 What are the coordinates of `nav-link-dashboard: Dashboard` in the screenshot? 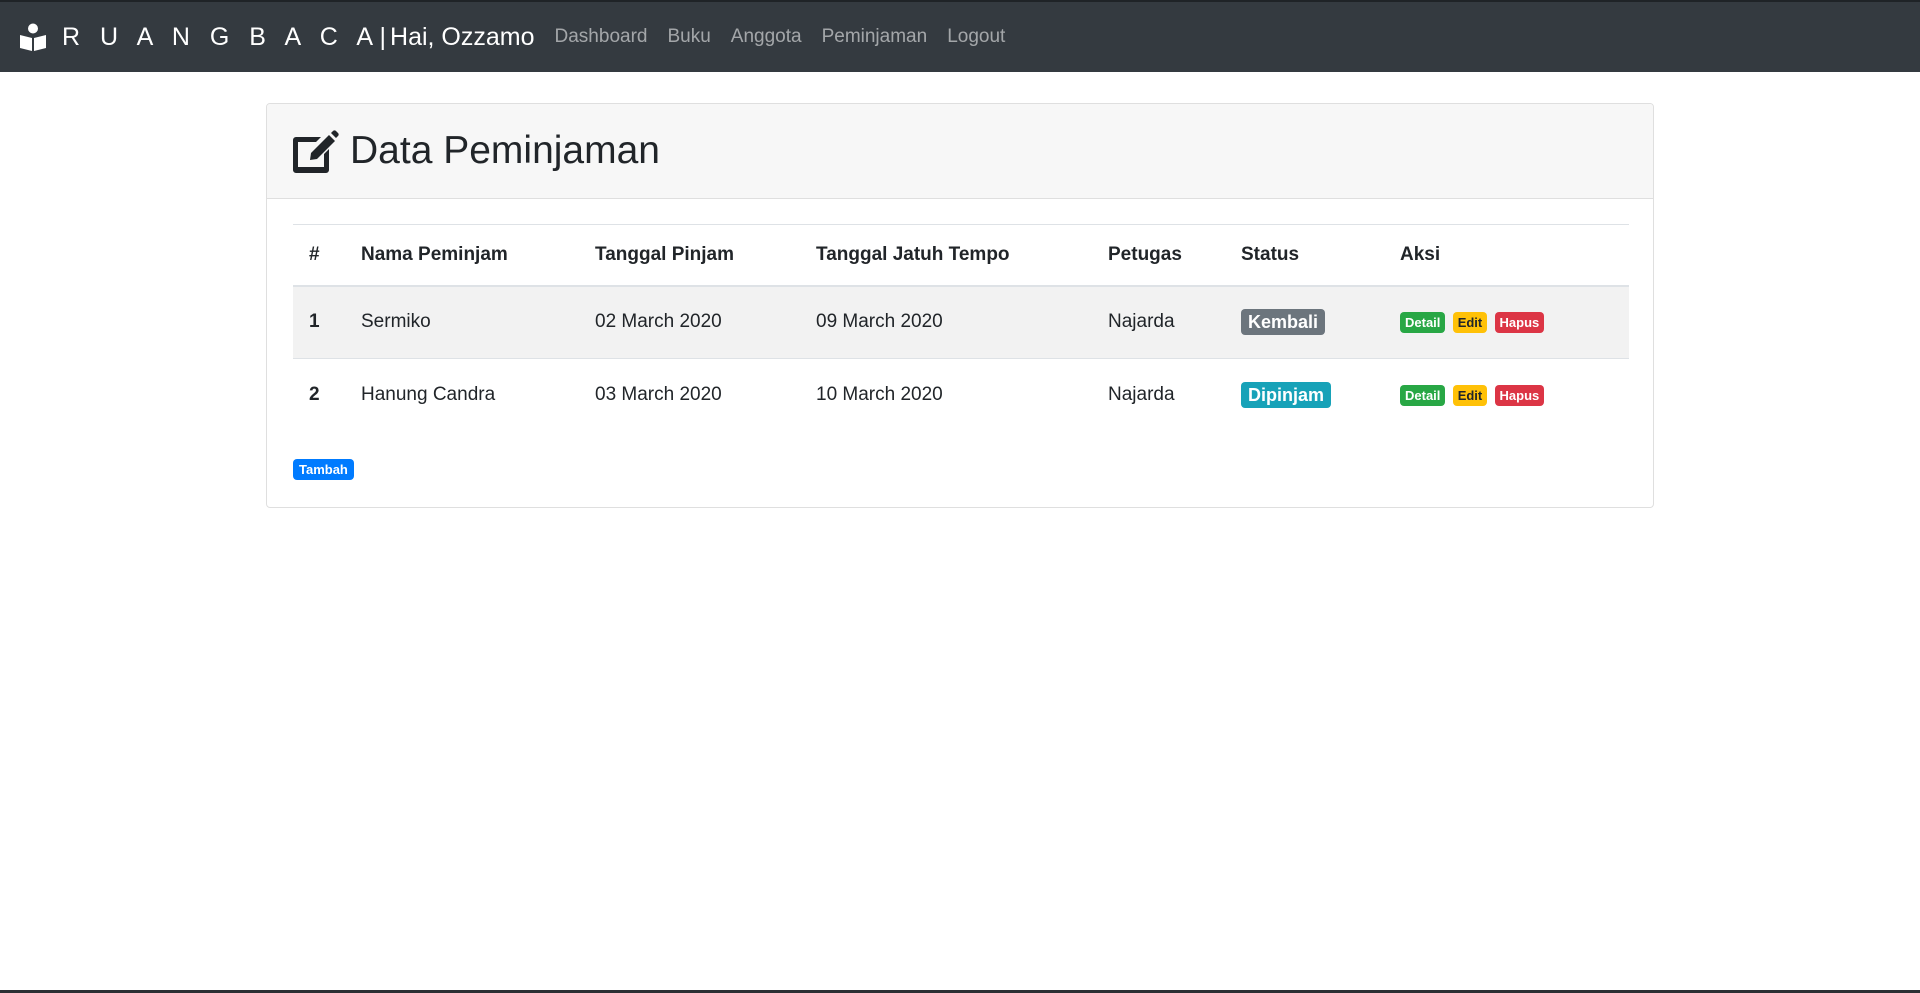 It's located at (601, 37).